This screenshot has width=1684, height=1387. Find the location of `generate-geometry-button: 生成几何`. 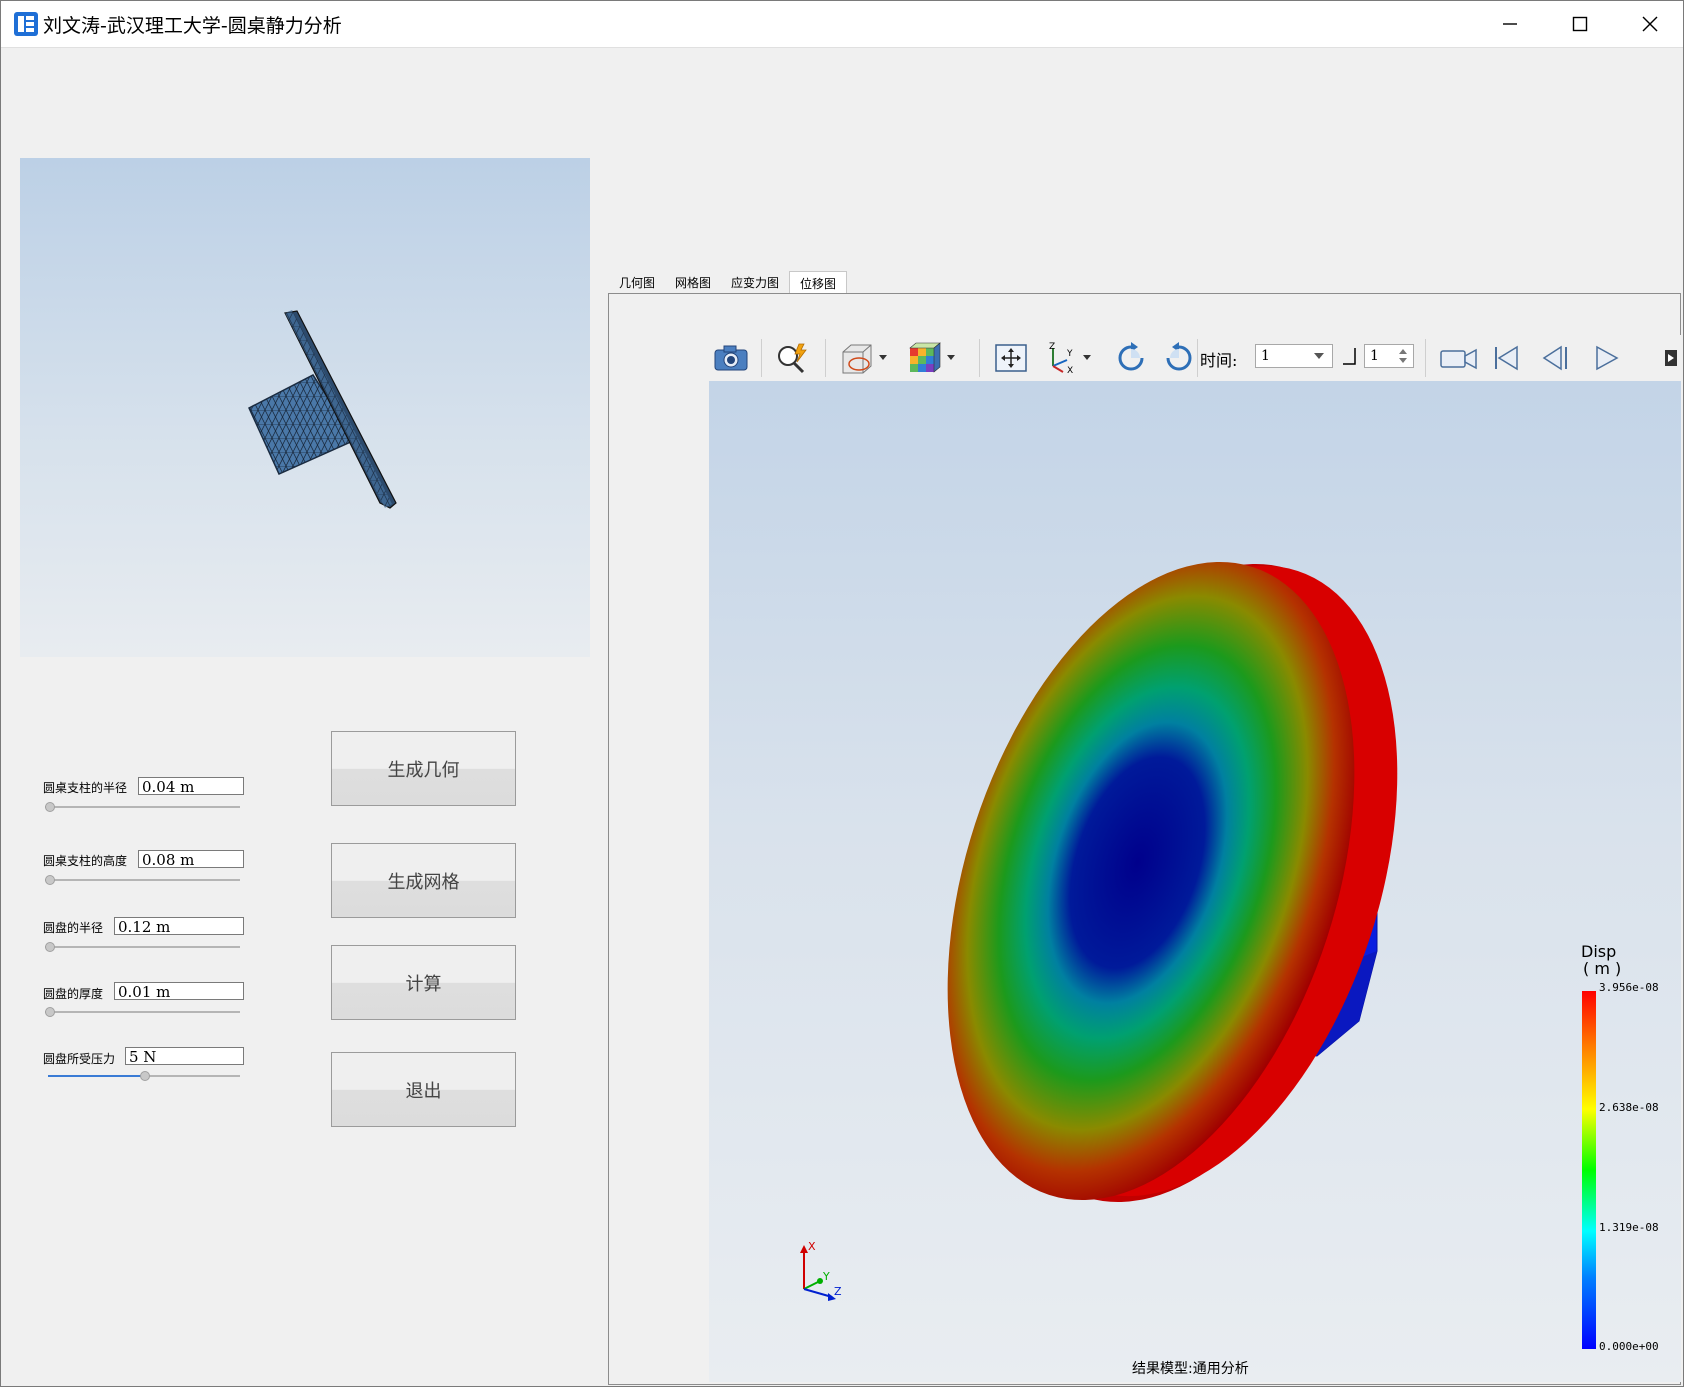

generate-geometry-button: 生成几何 is located at coordinates (423, 768).